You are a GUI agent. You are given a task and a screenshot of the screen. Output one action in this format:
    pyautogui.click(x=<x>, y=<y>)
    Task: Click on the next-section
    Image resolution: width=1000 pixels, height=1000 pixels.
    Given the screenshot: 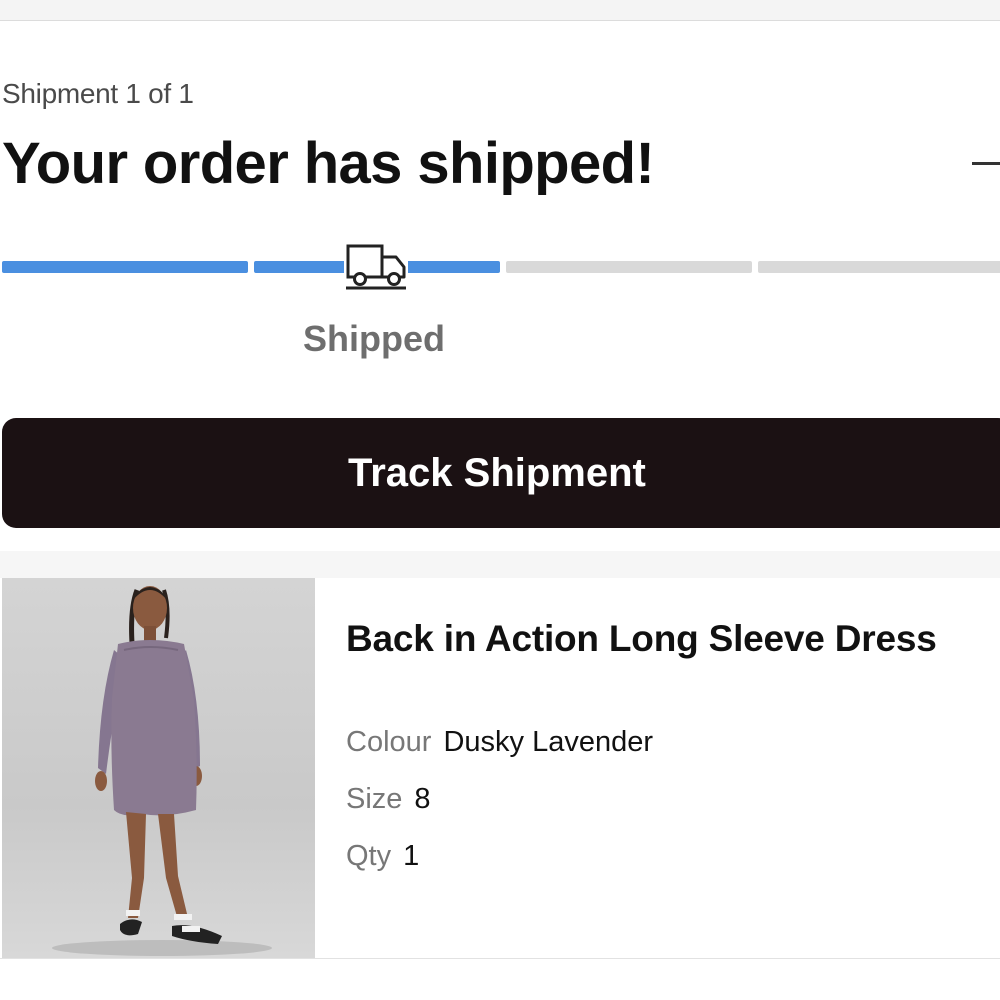 What is the action you would take?
    pyautogui.click(x=500, y=979)
    